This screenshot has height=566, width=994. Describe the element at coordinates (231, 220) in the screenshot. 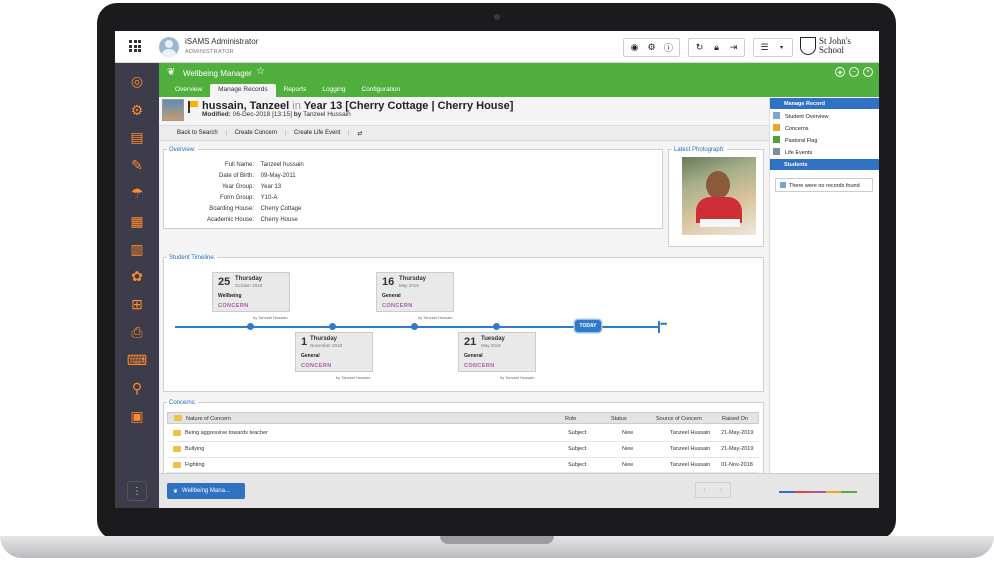

I see `overview-row: Academic House: Cherry House` at that location.